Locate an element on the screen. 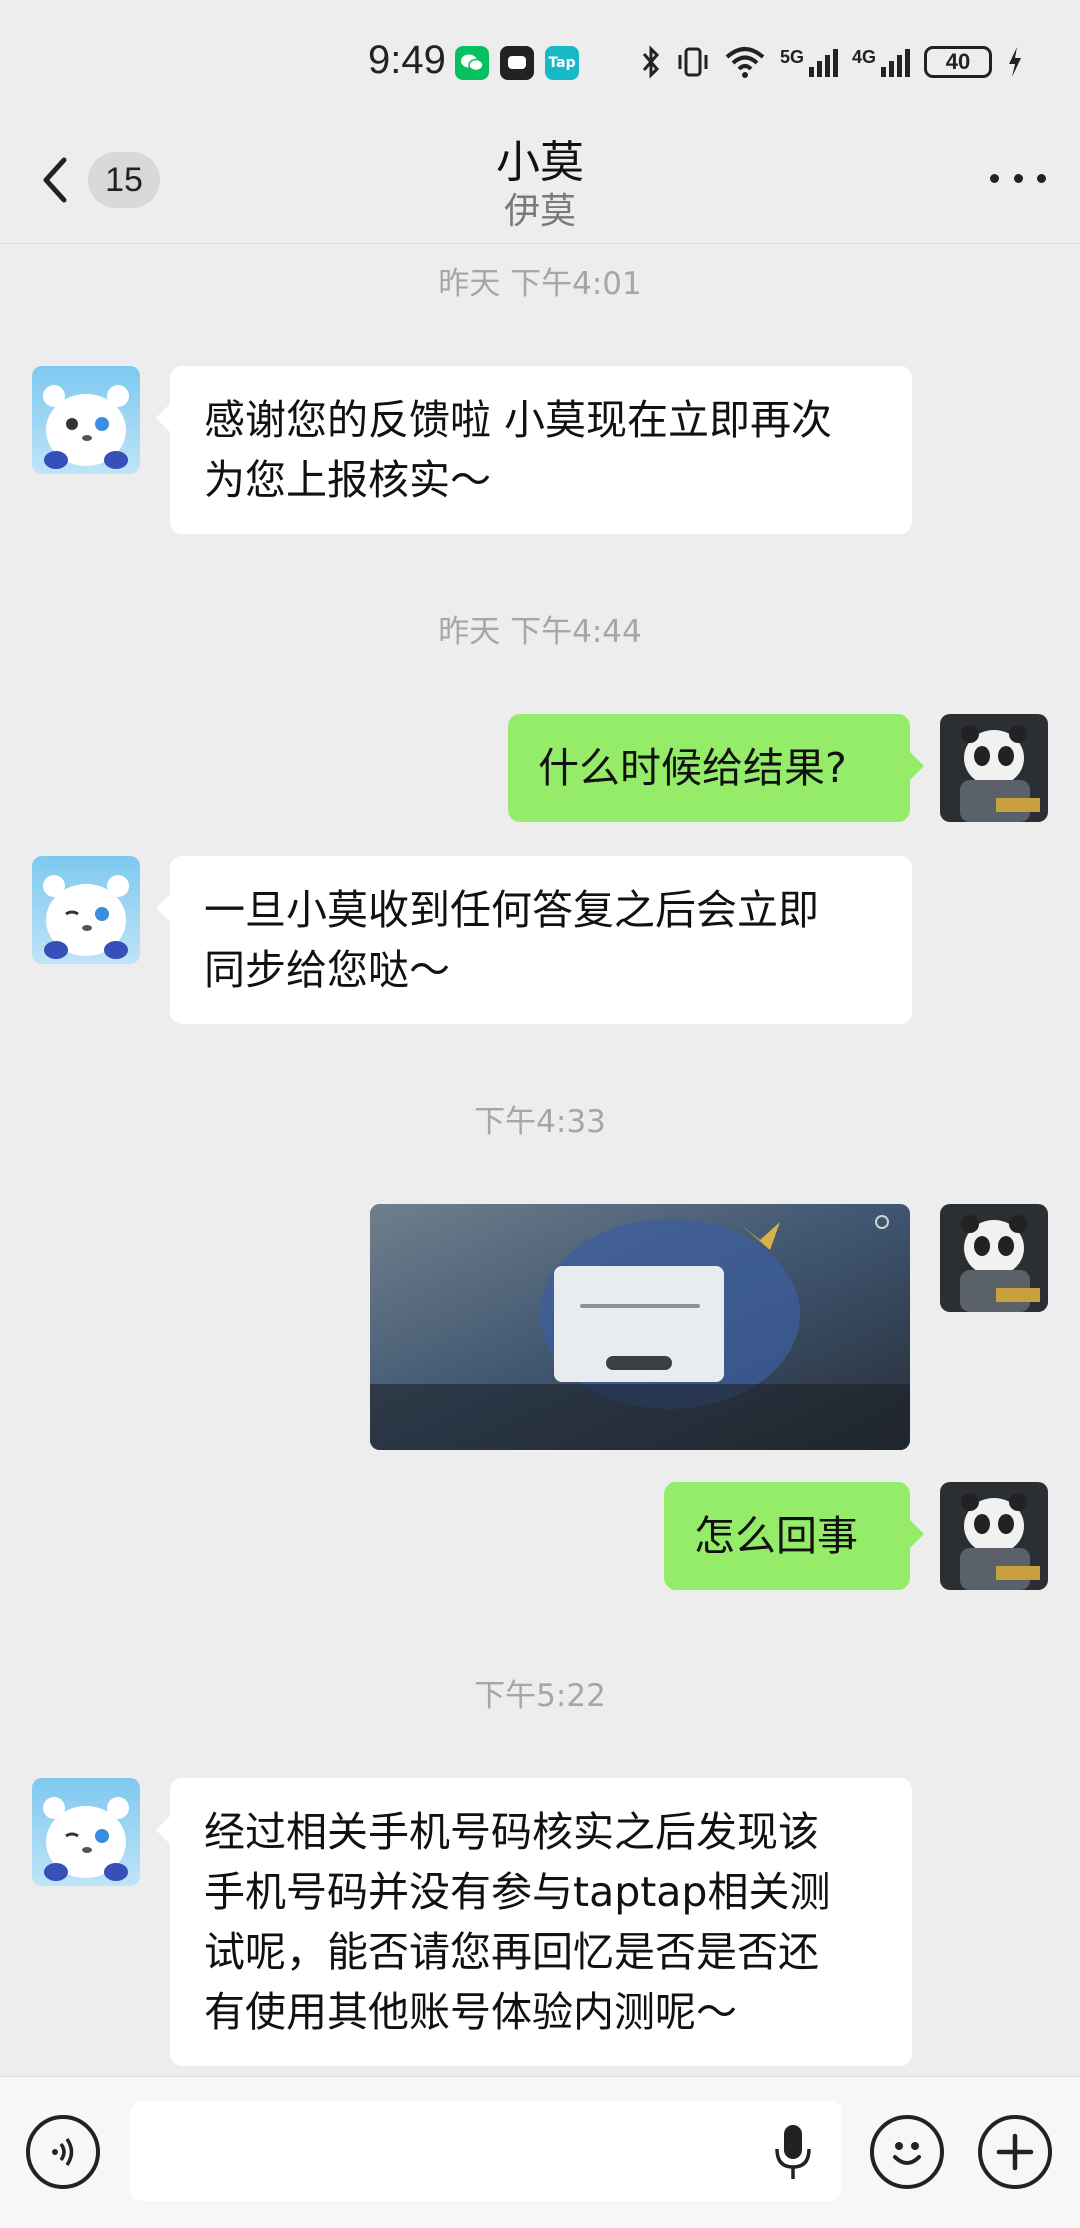 The image size is (1080, 2228). voice-icon is located at coordinates (63, 2152).